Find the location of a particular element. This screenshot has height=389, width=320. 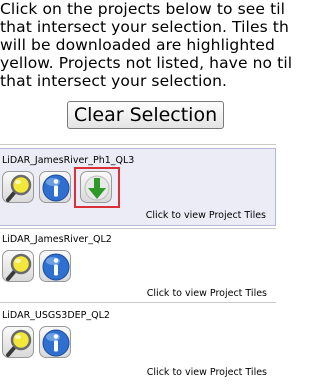

instructions-line: yellow. Projects not listed, have no til is located at coordinates (146, 63).